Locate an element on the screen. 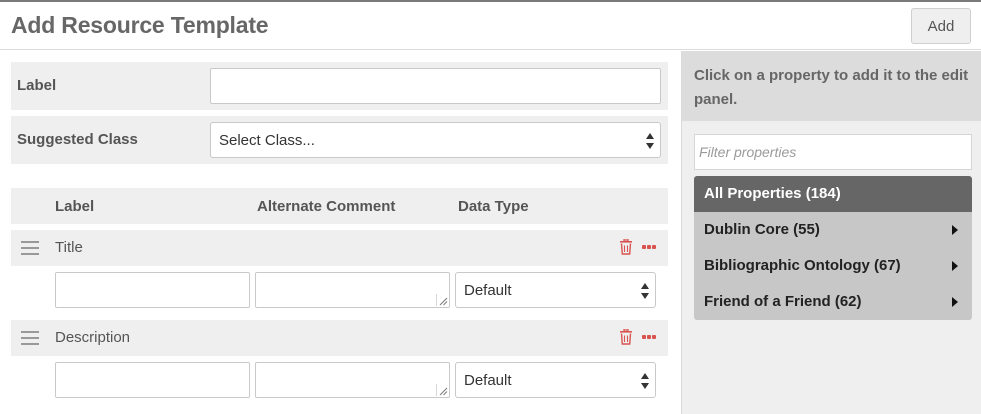  property-row-header: Title is located at coordinates (339, 248).